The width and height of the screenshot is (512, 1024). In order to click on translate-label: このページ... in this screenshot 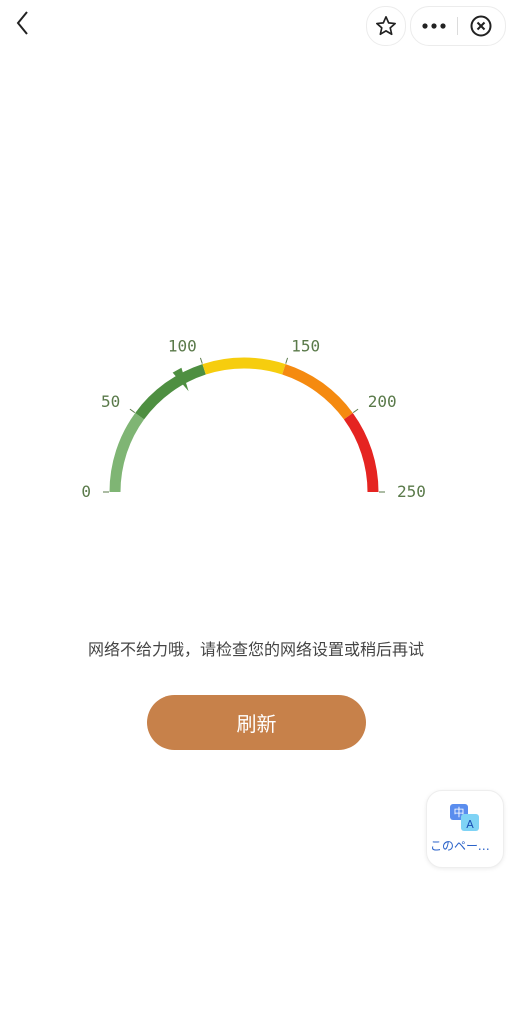, I will do `click(465, 846)`.